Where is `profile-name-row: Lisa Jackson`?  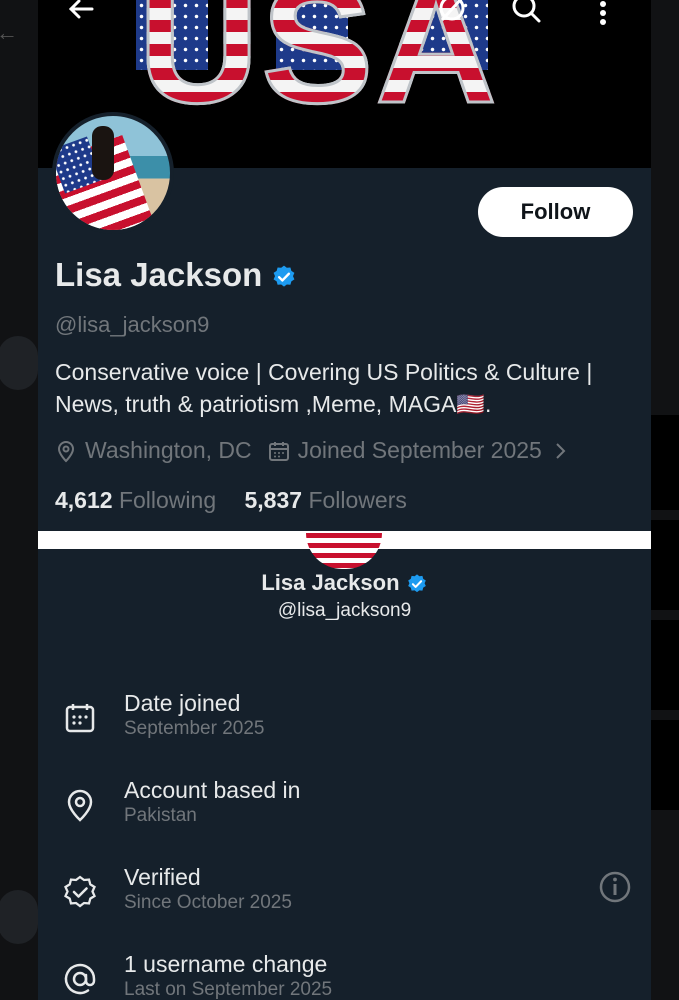 profile-name-row: Lisa Jackson is located at coordinates (176, 275).